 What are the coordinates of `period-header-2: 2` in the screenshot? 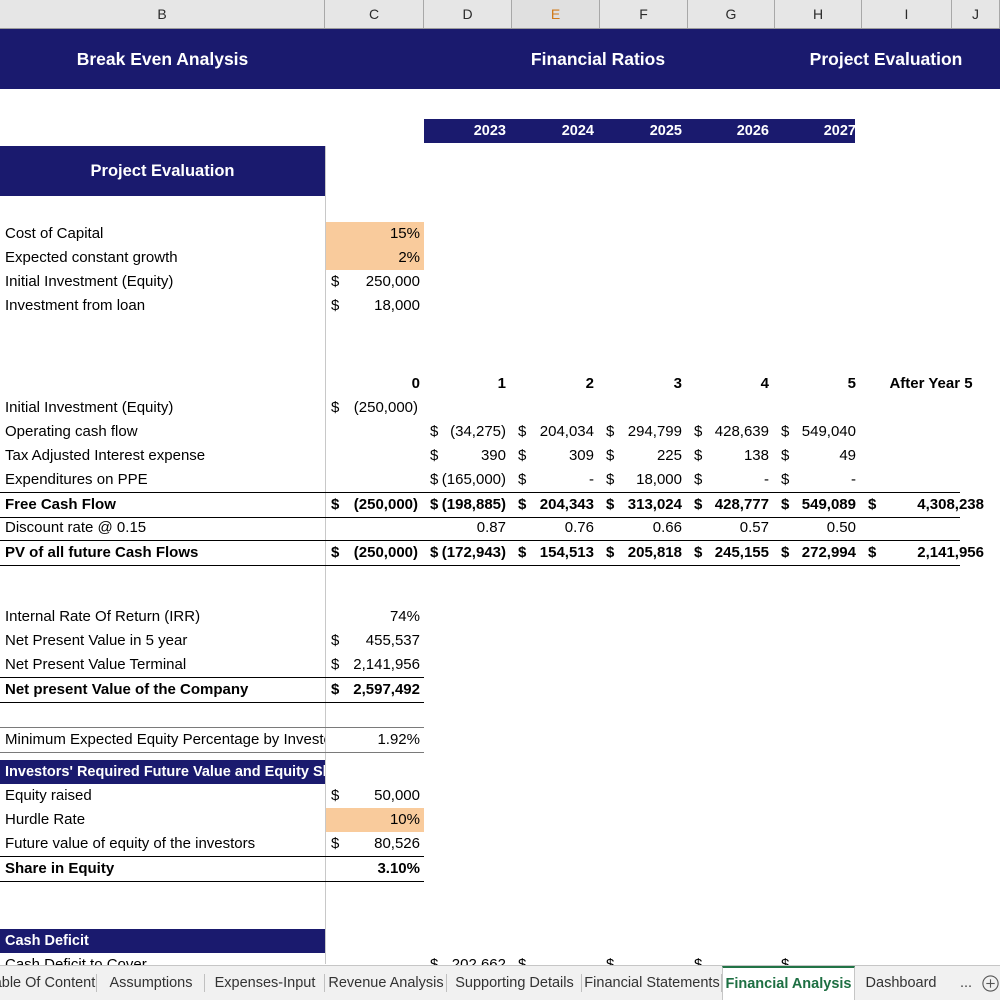 It's located at (589, 383).